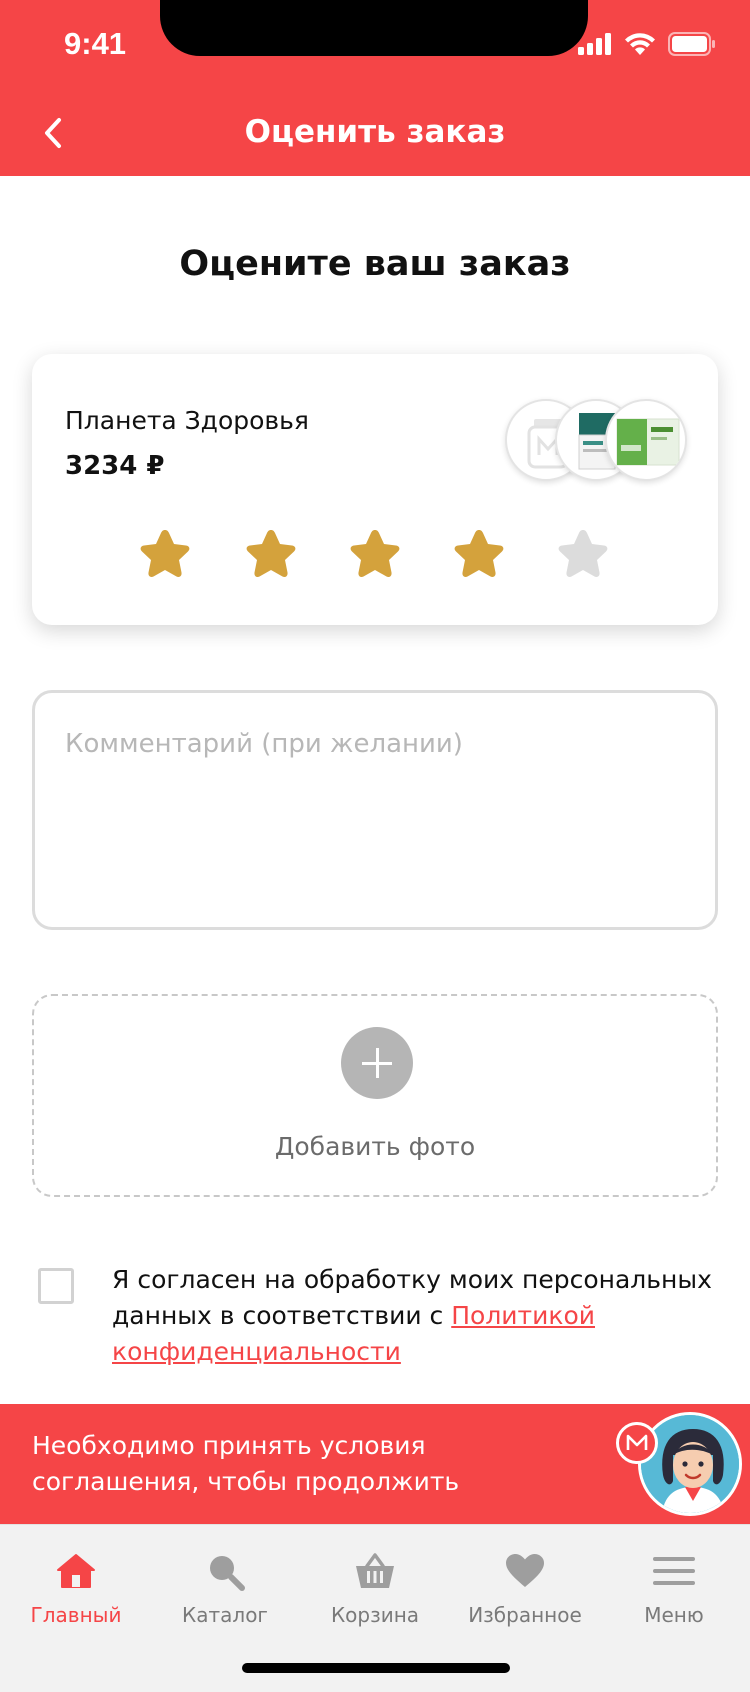 This screenshot has width=750, height=1692. I want to click on add-photo-button, so click(377, 1063).